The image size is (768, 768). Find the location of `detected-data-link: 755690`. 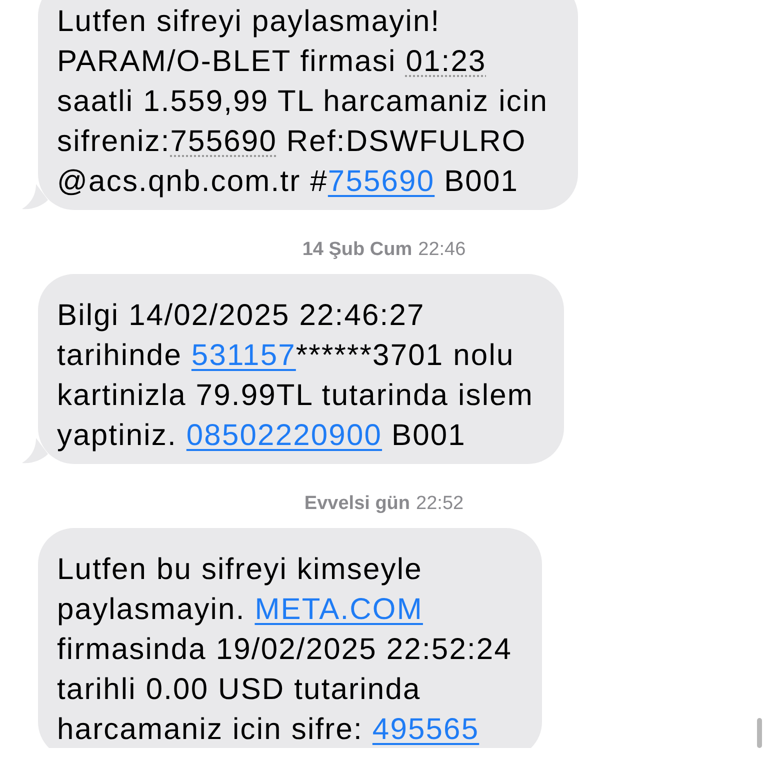

detected-data-link: 755690 is located at coordinates (223, 141).